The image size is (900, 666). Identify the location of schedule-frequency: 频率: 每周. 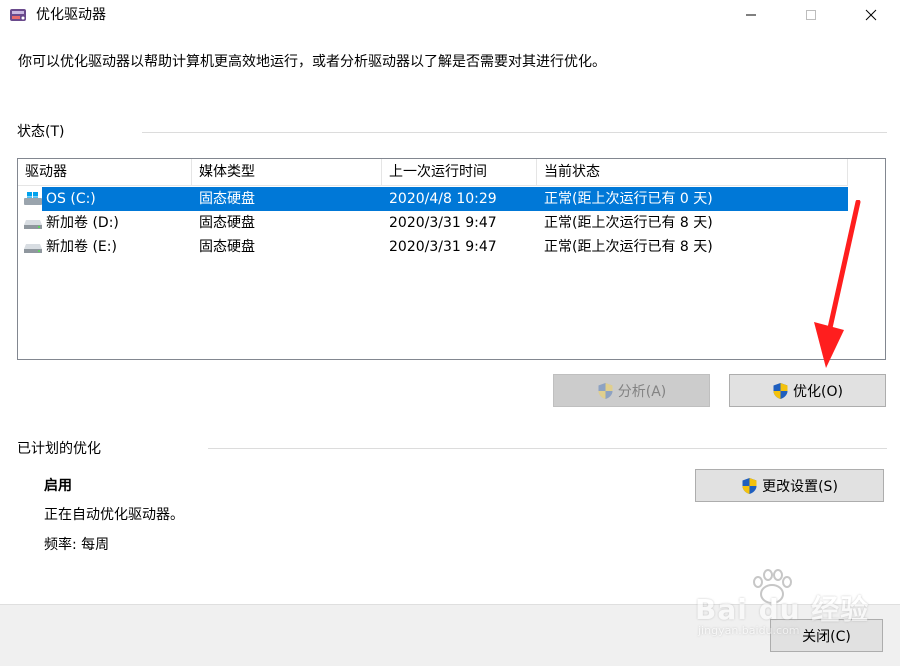
(77, 545).